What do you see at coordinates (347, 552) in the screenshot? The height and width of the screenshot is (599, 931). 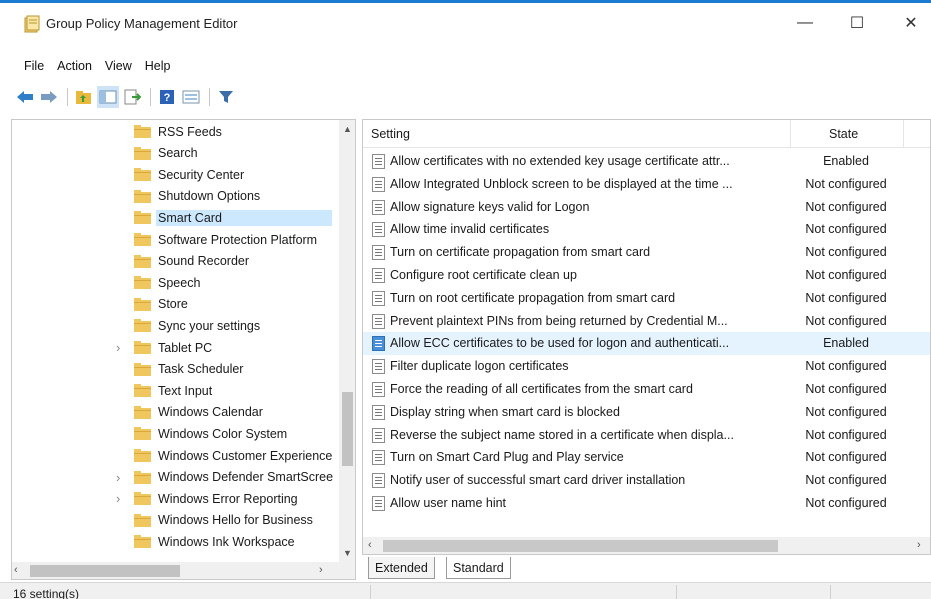 I see `scroll-down-icon: ▼` at bounding box center [347, 552].